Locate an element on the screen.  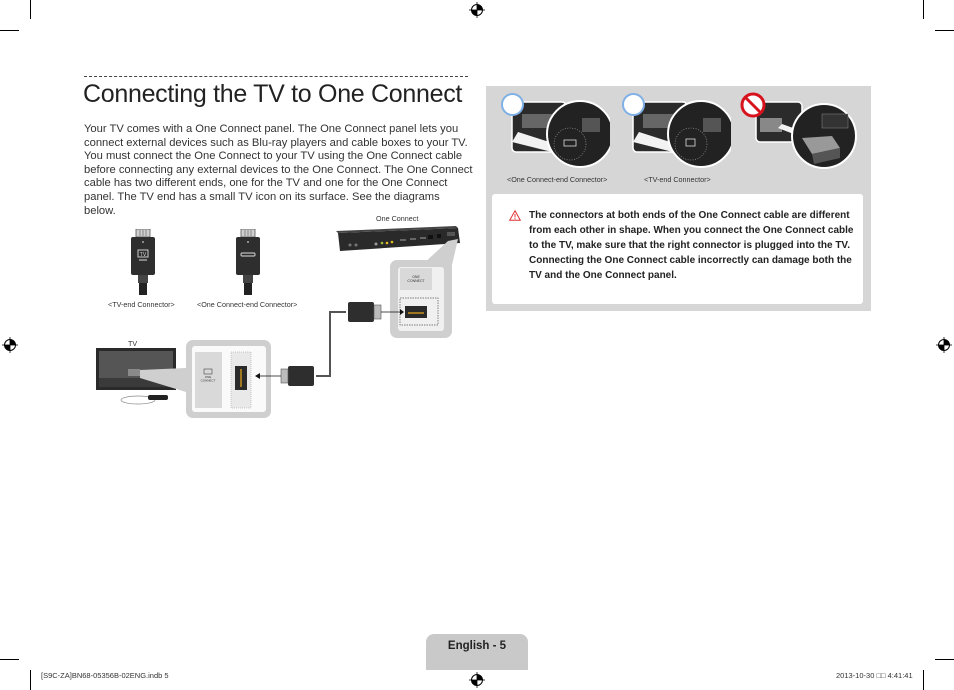
page-title: Connecting the TV to One Connect is located at coordinates (273, 94).